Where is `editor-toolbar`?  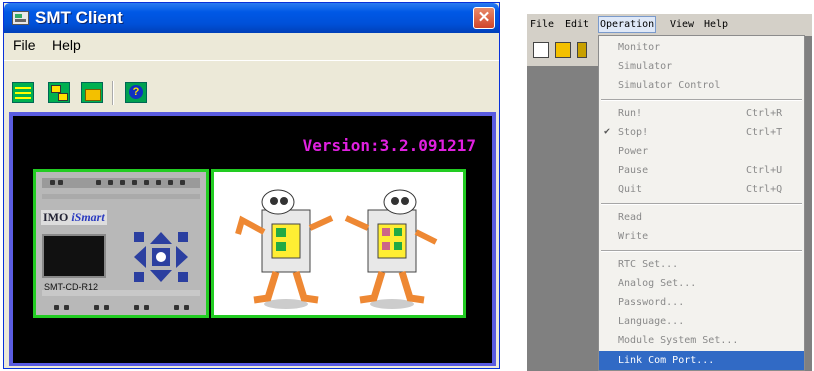 editor-toolbar is located at coordinates (563, 51).